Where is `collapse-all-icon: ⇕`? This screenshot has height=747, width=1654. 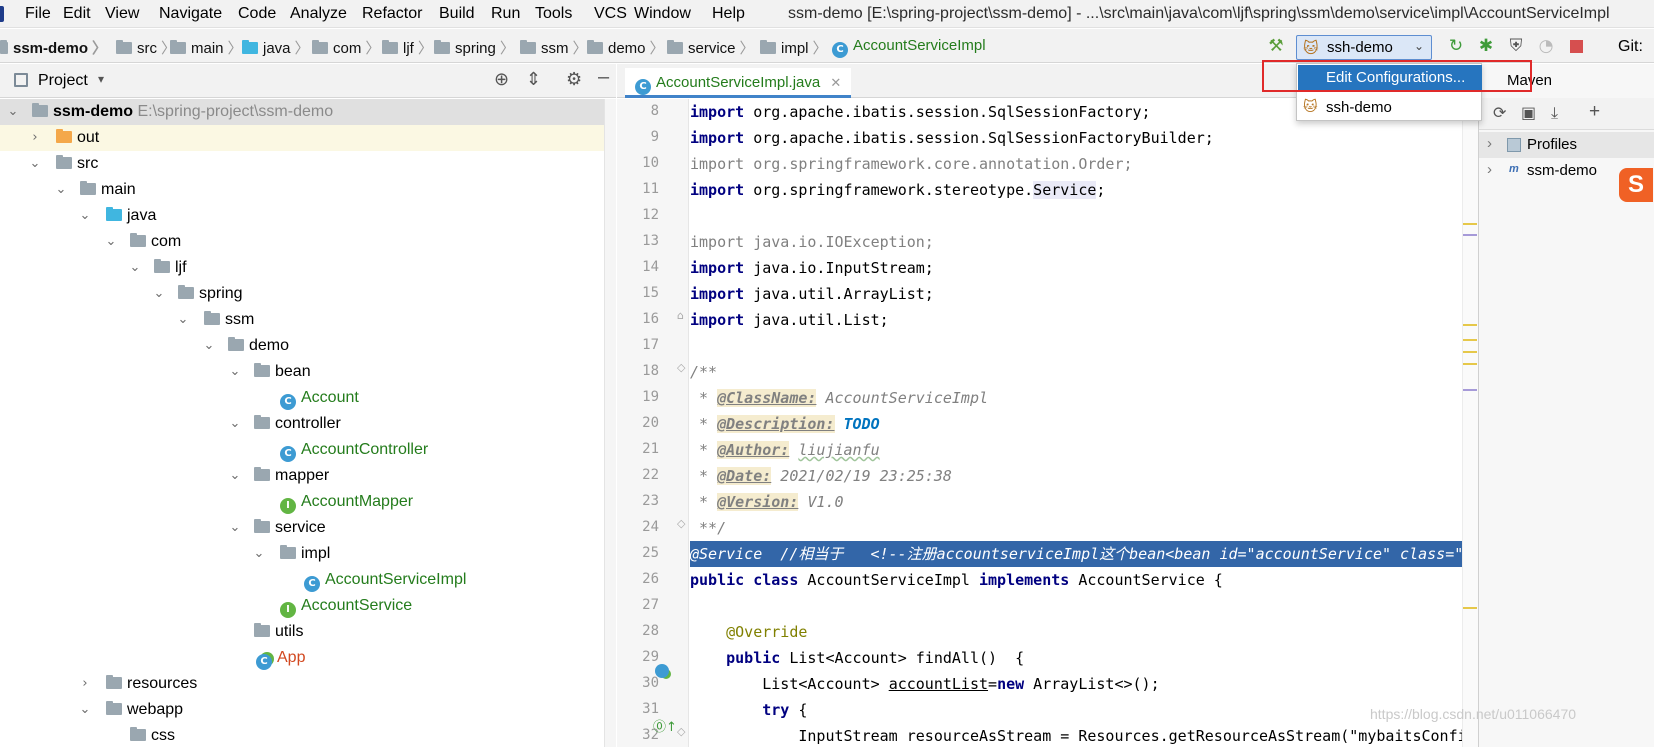 collapse-all-icon: ⇕ is located at coordinates (533, 79).